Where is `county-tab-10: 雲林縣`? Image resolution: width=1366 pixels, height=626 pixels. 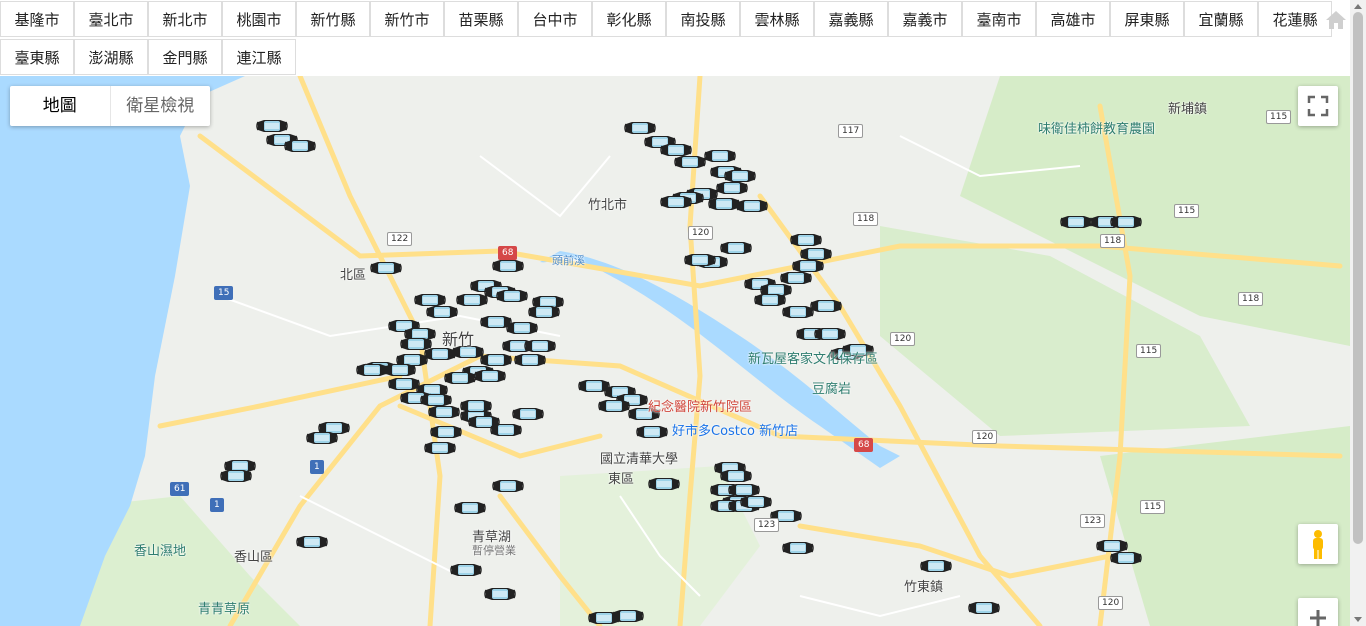
county-tab-10: 雲林縣 is located at coordinates (777, 19).